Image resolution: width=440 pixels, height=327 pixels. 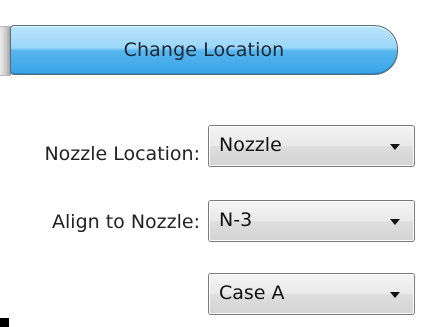 What do you see at coordinates (250, 145) in the screenshot?
I see `nozzle-location-select-value: Nozzle` at bounding box center [250, 145].